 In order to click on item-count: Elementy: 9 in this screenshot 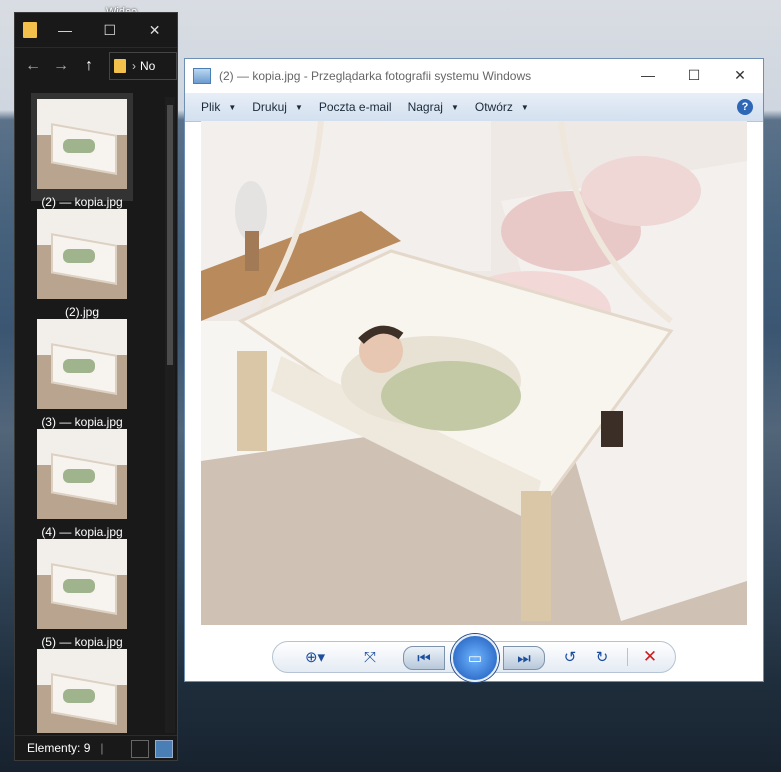, I will do `click(59, 748)`.